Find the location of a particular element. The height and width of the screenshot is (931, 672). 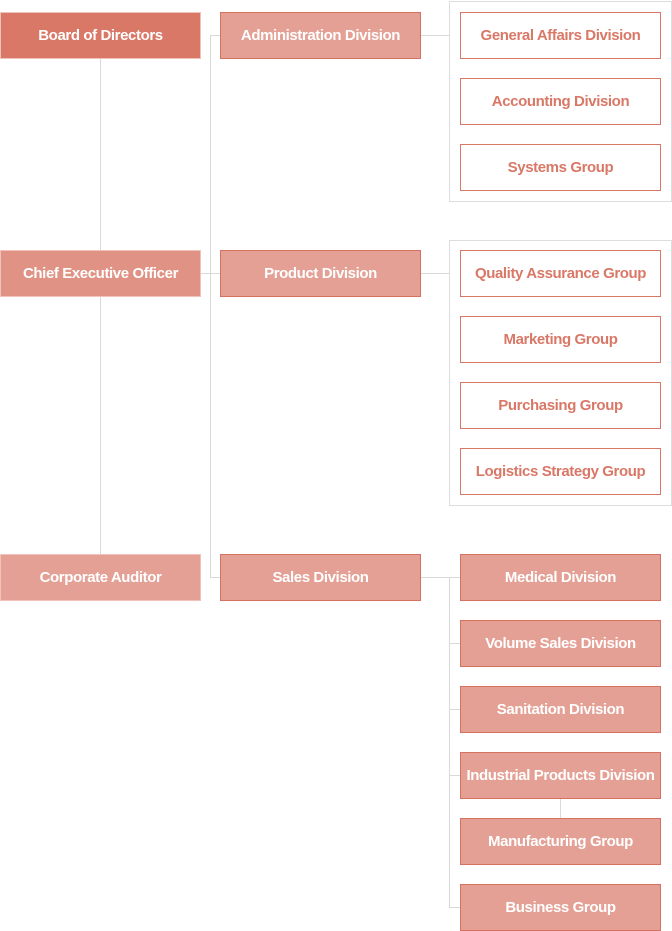

sanitation-division-box: Sanitation Division is located at coordinates (560, 709).